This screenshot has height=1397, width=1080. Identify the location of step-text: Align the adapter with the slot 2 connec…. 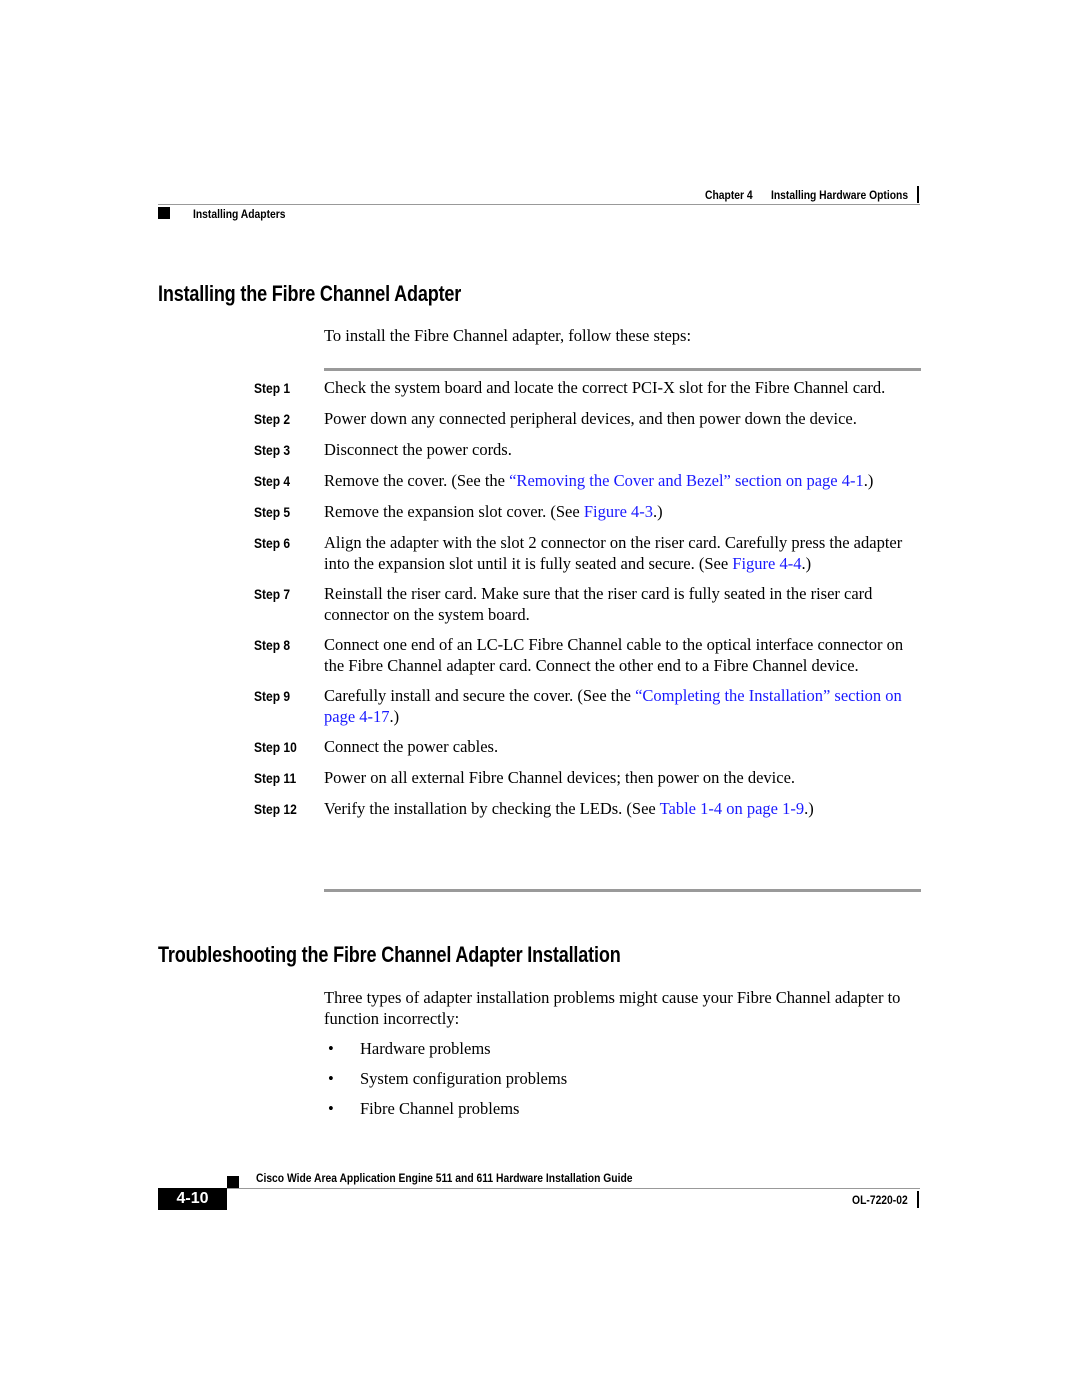
(624, 553).